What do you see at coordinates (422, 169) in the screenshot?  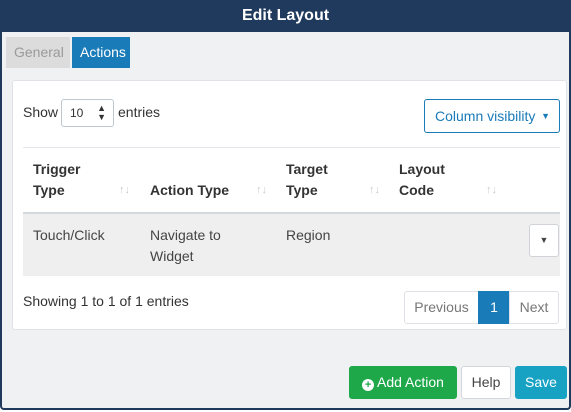 I see `header-line: Layout` at bounding box center [422, 169].